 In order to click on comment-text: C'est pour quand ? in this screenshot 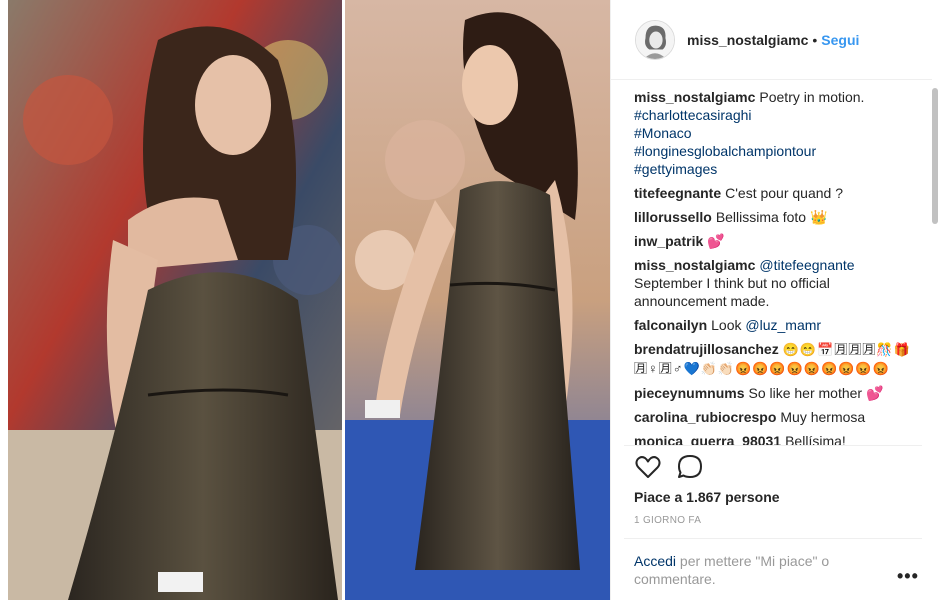, I will do `click(784, 193)`.